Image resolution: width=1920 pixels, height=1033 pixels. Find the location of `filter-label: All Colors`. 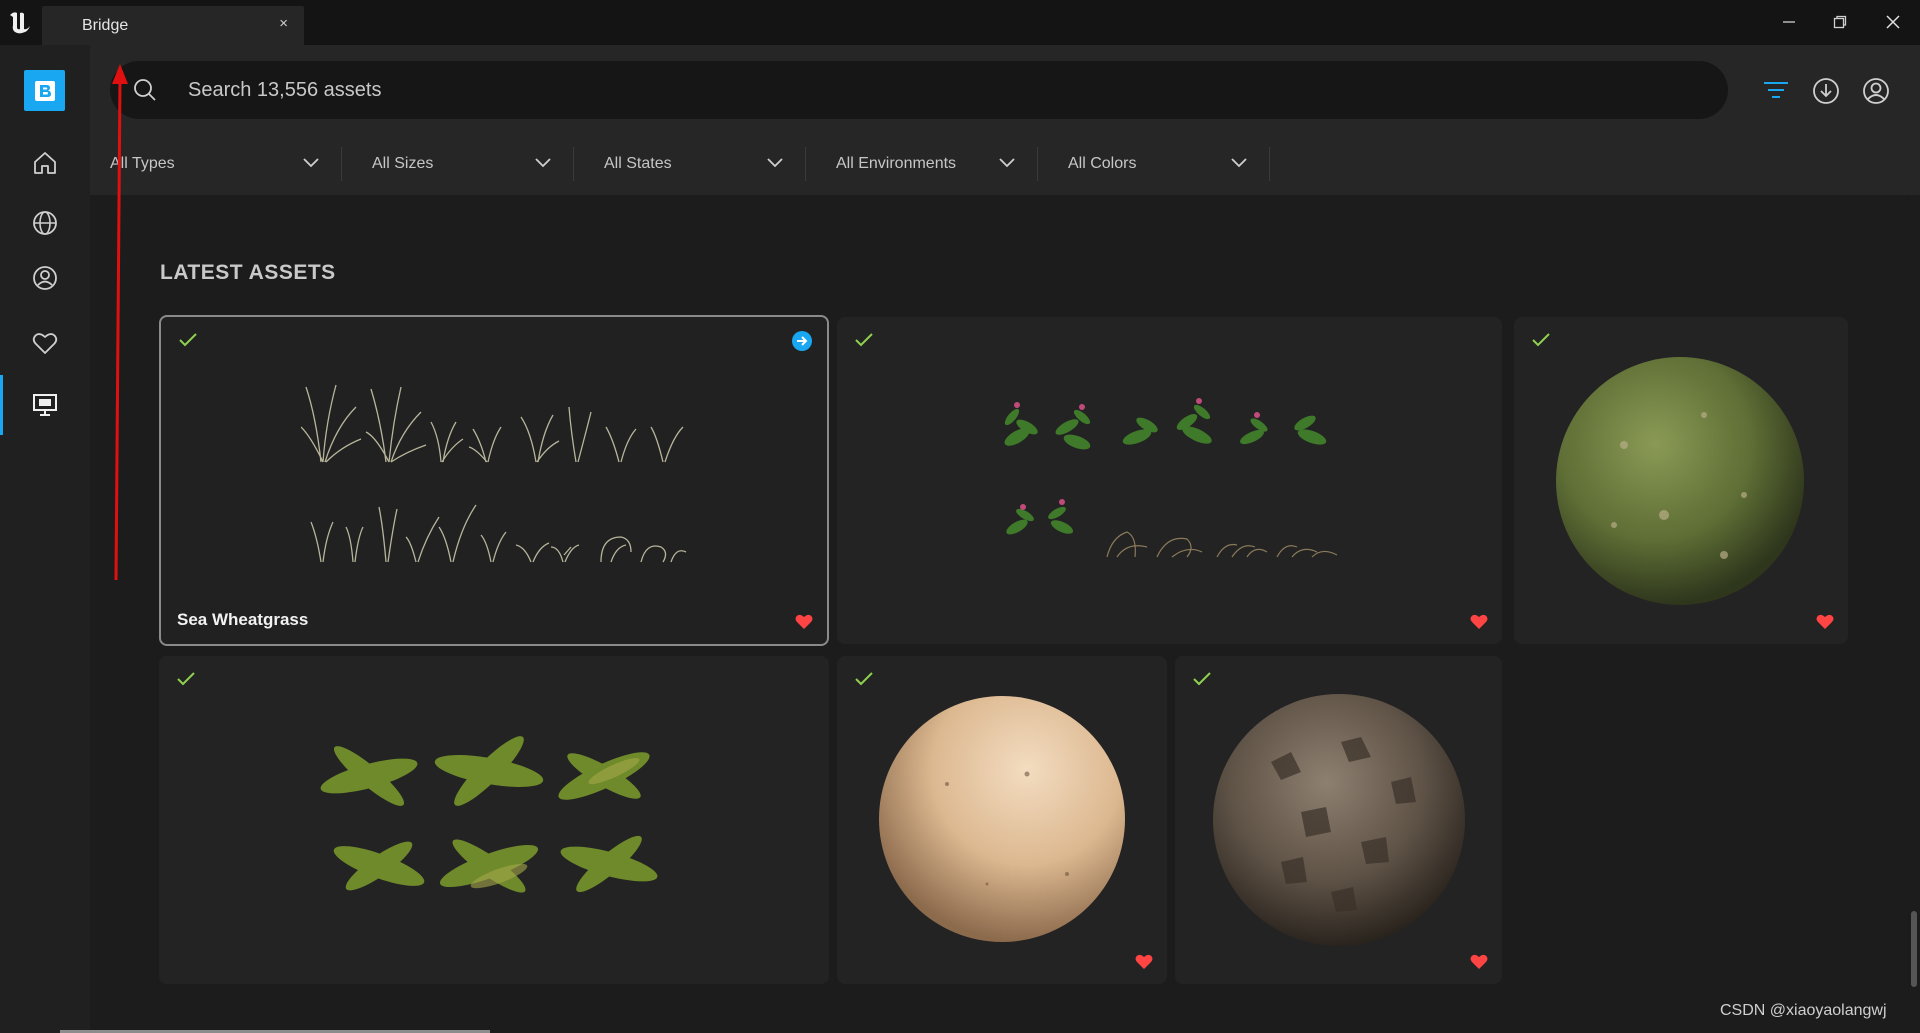

filter-label: All Colors is located at coordinates (1102, 163).